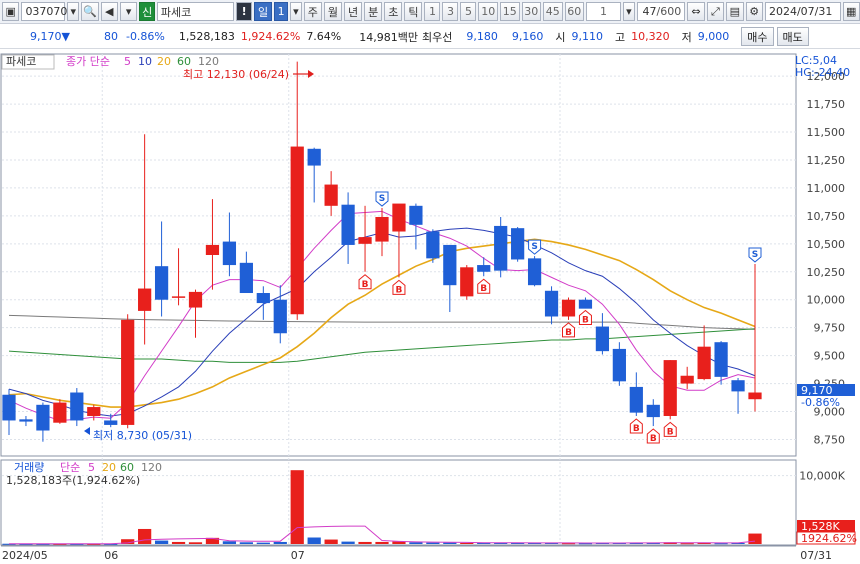  What do you see at coordinates (713, 36) in the screenshot?
I see `low-price: 9,000` at bounding box center [713, 36].